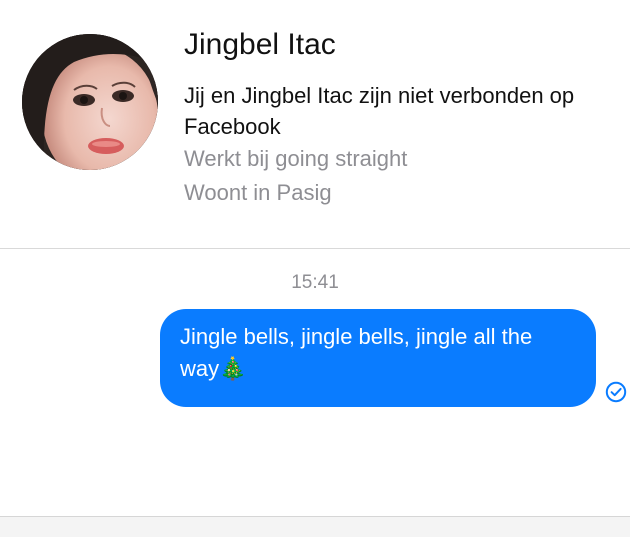  I want to click on message-timestamp: 15:41, so click(315, 282).